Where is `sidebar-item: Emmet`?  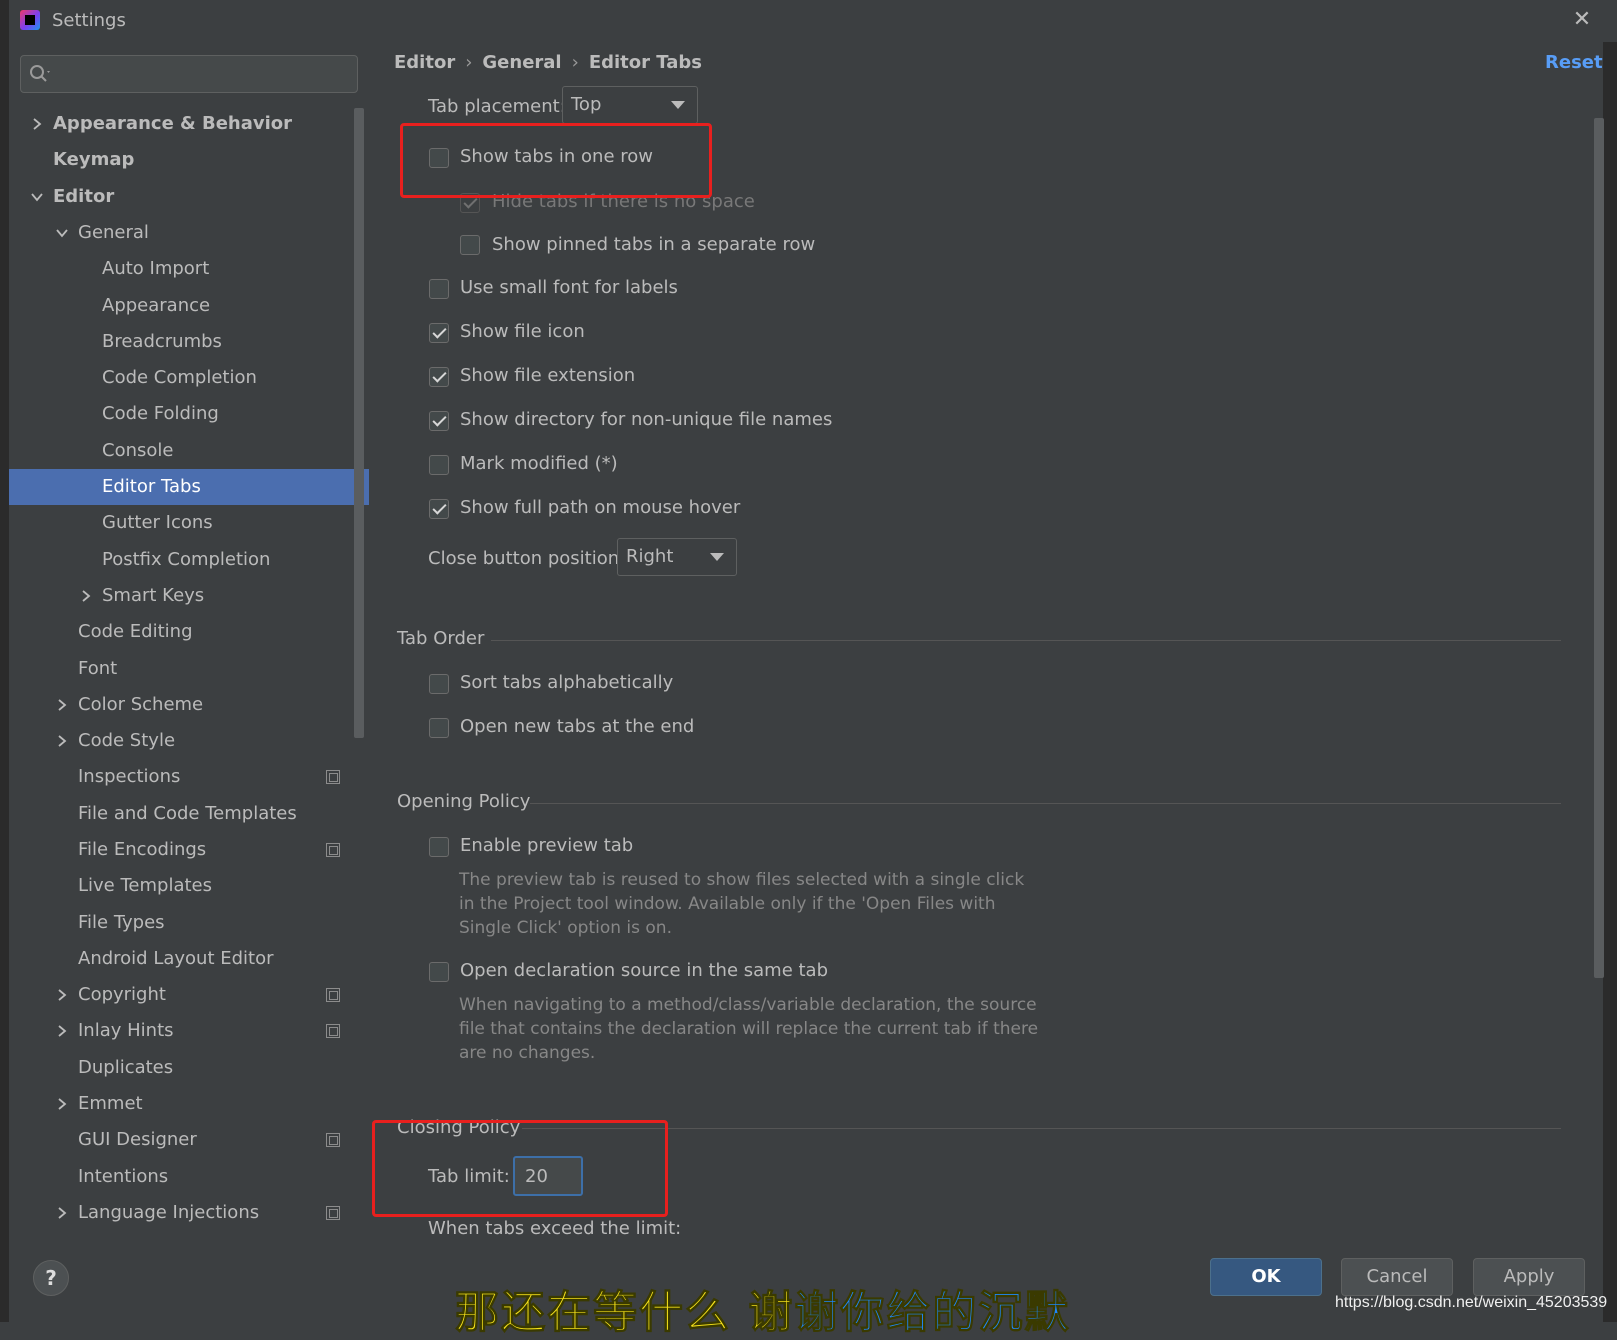
sidebar-item: Emmet is located at coordinates (181, 1104).